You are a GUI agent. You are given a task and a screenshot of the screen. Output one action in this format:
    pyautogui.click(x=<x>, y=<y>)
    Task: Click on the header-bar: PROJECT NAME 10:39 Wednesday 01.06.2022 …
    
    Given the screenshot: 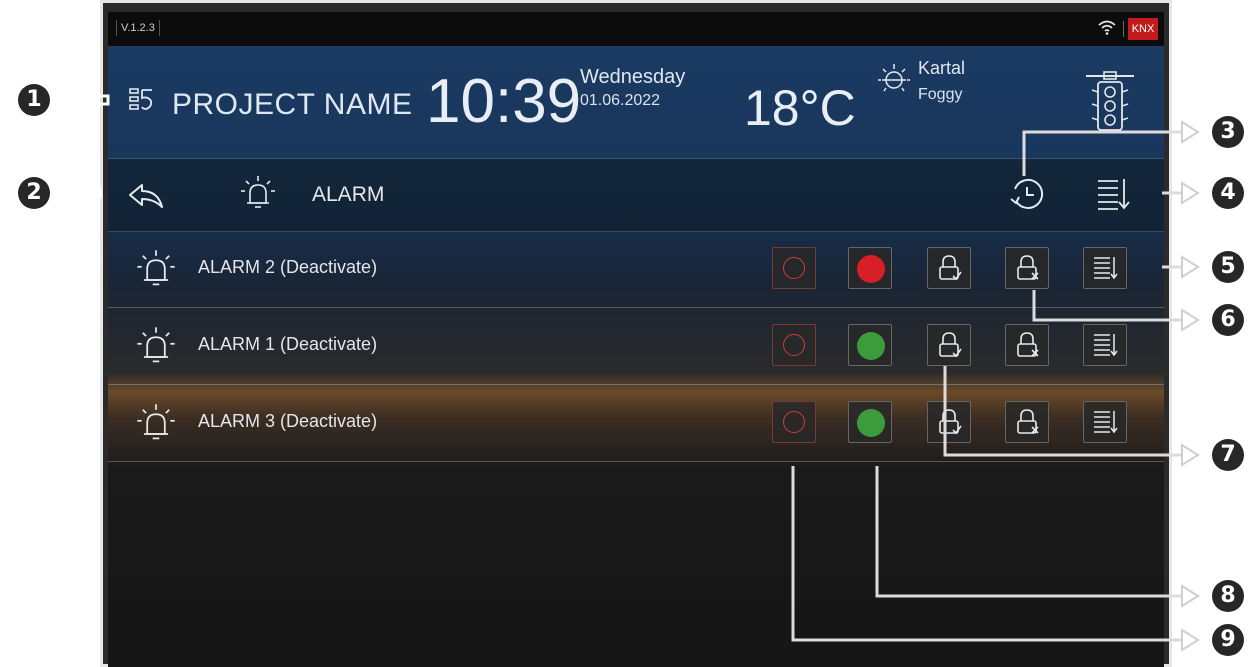 What is the action you would take?
    pyautogui.click(x=636, y=102)
    